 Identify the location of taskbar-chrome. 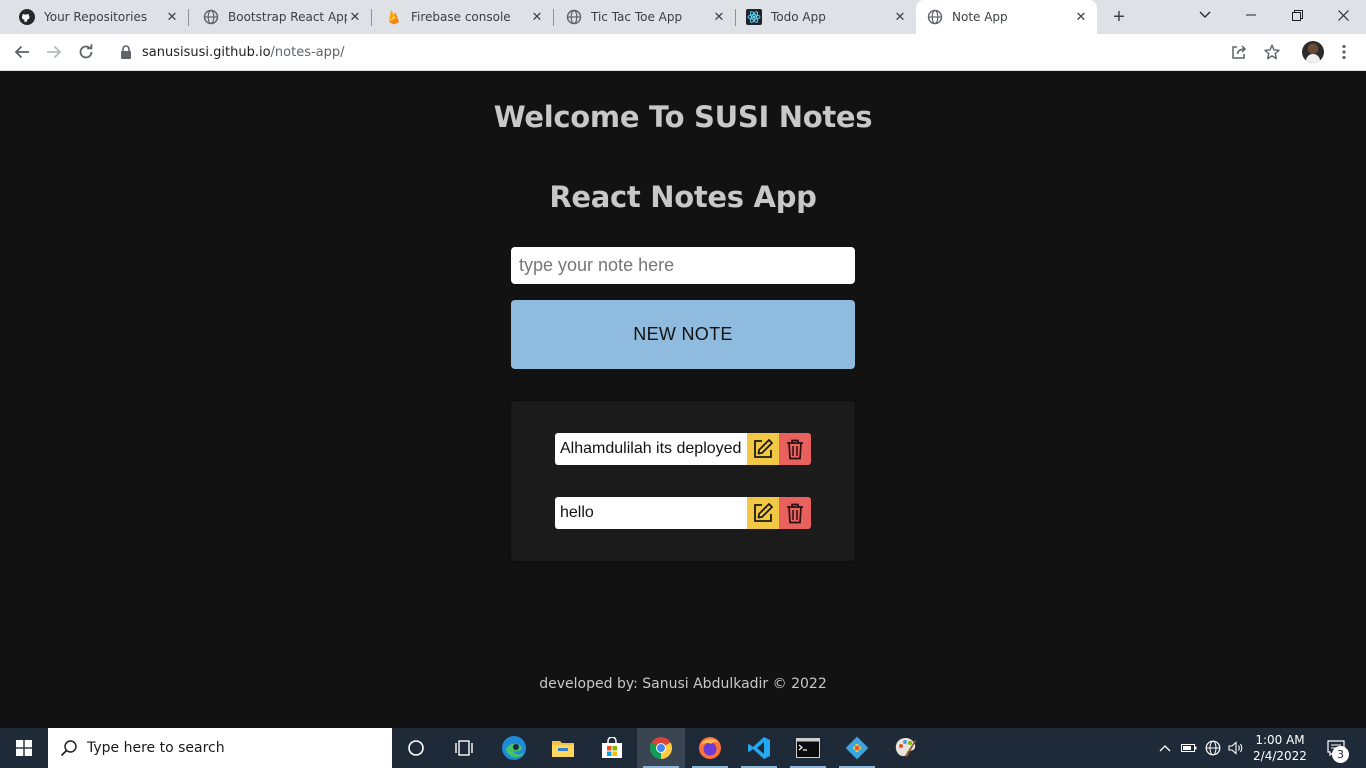
(661, 748).